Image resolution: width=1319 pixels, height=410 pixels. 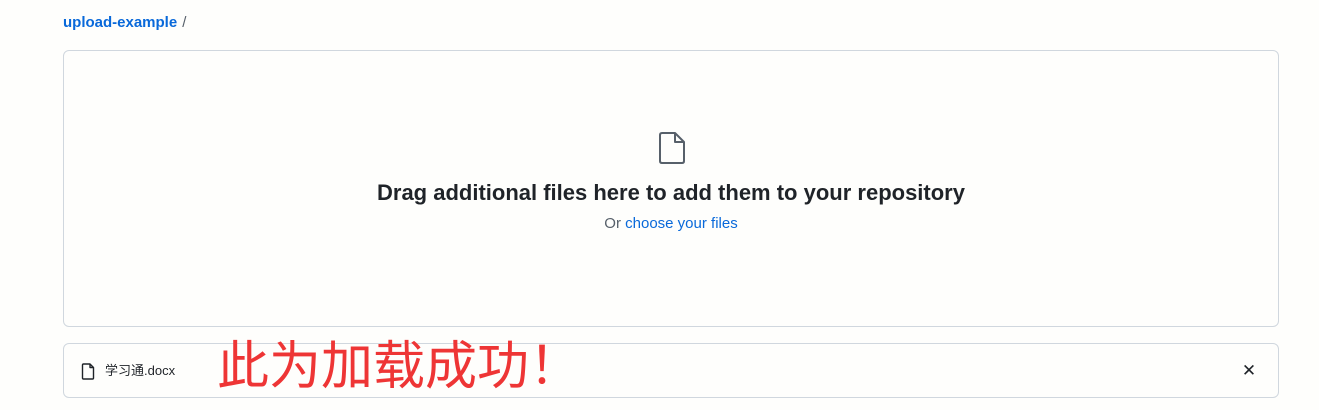 I want to click on success-annotation: 此为加载成功！, so click(x=399, y=367).